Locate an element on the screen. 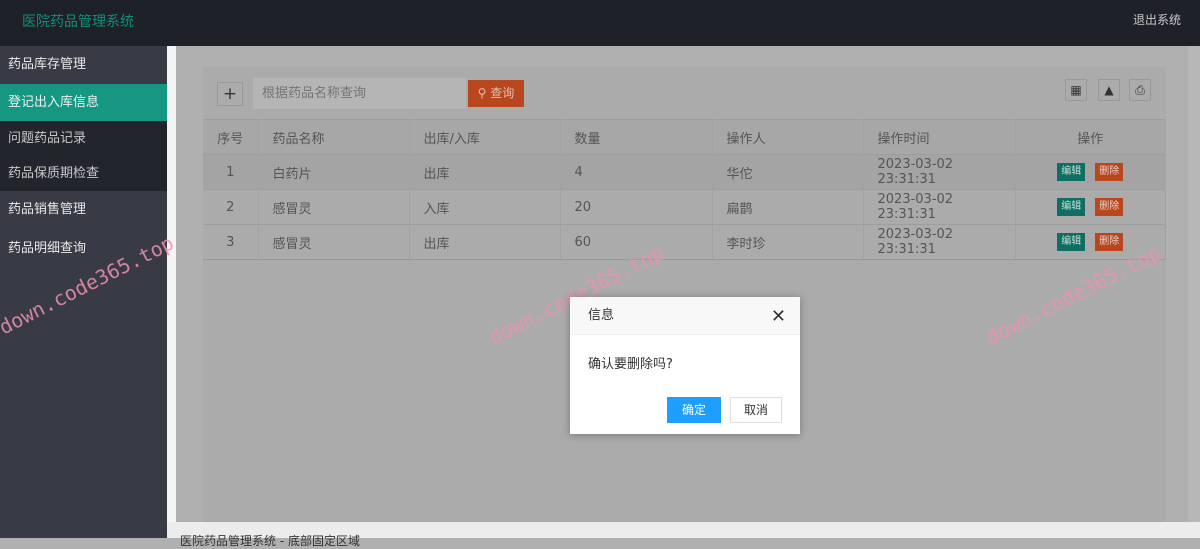 The height and width of the screenshot is (549, 1200). top-header: 医院药品管理系统 退出系统 is located at coordinates (600, 23).